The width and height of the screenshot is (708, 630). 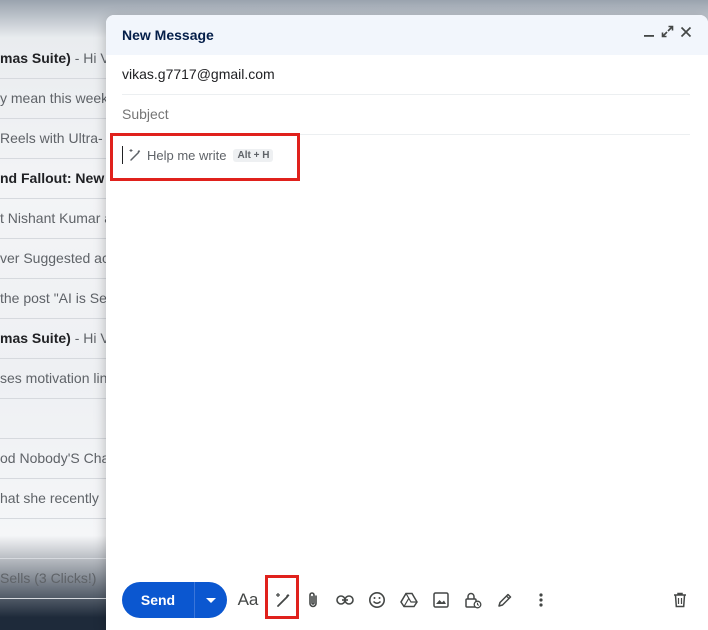 What do you see at coordinates (406, 115) in the screenshot?
I see `subject-field: Subject` at bounding box center [406, 115].